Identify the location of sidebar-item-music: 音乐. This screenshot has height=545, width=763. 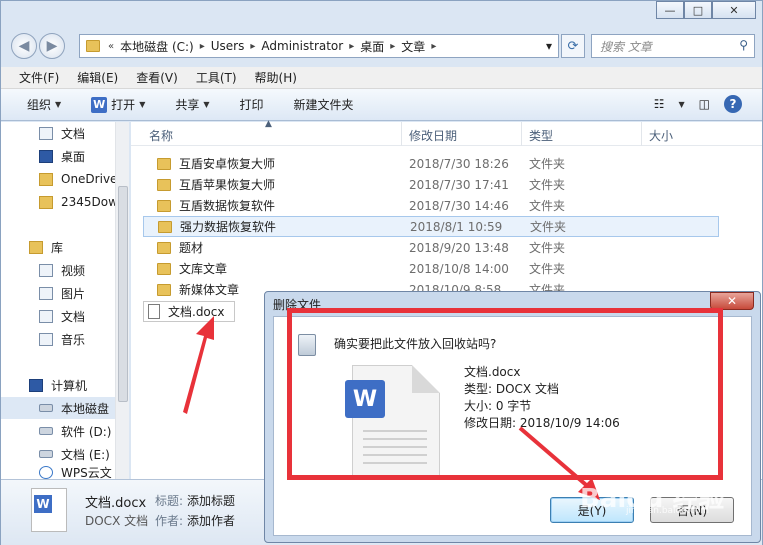
(64, 339).